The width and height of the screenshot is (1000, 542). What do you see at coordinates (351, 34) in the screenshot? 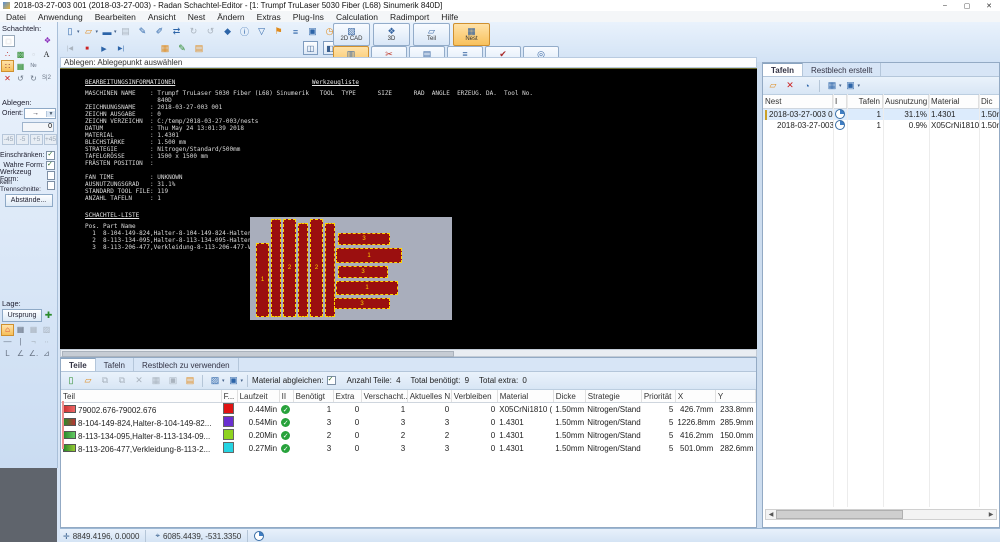
I see `workflow-2d-cad-button: ▧ 2D CAD` at bounding box center [351, 34].